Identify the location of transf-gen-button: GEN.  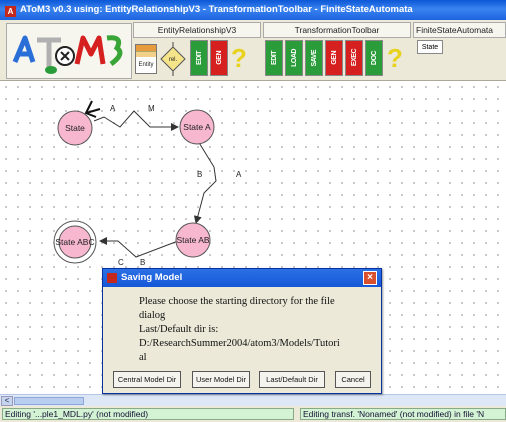
(334, 58).